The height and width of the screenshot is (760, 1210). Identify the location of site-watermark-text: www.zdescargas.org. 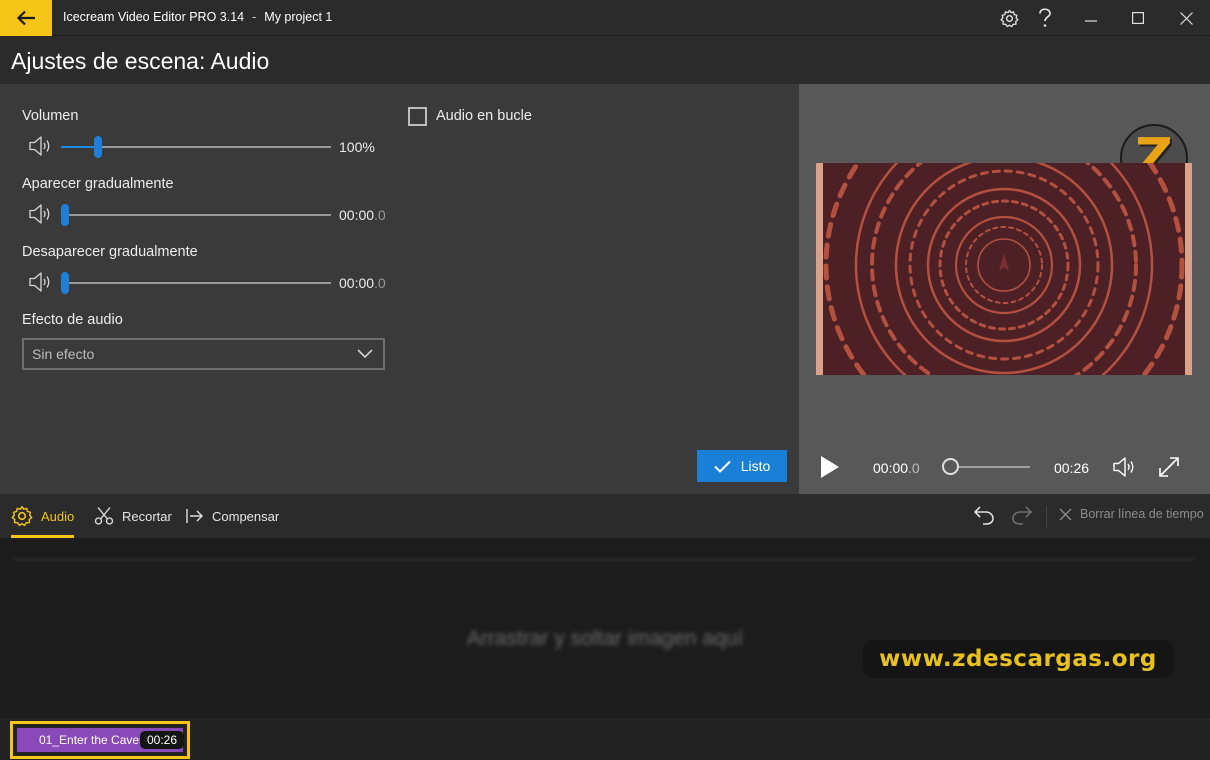
(1018, 659).